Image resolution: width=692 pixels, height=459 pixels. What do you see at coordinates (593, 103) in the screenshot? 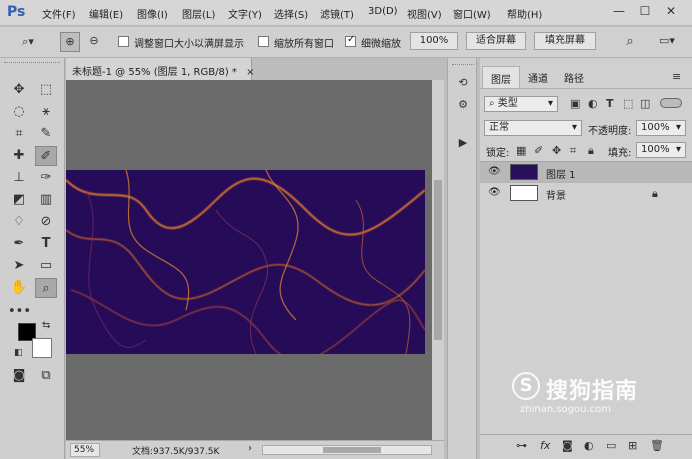
I see `filter-adjustment-icon: ◐` at bounding box center [593, 103].